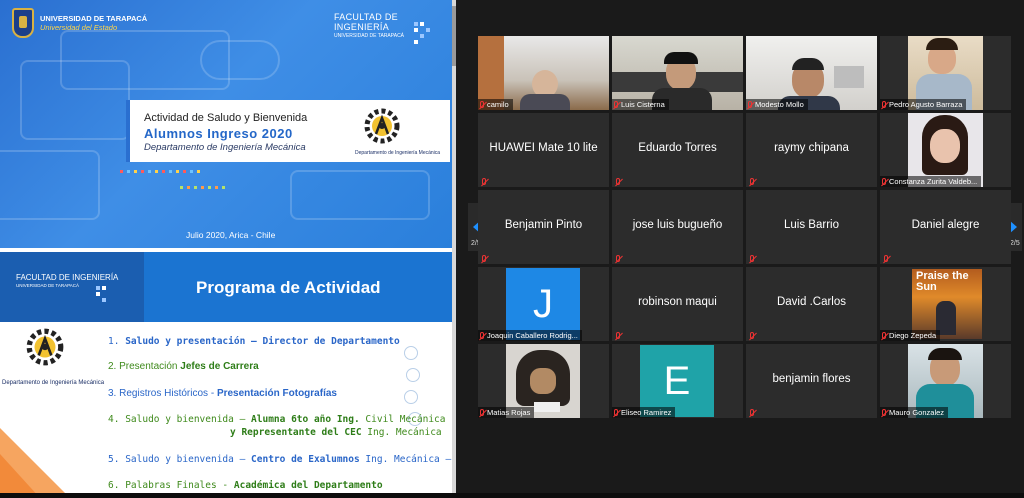 Image resolution: width=1024 pixels, height=498 pixels. I want to click on participant-tile: Matias Rojas, so click(543, 381).